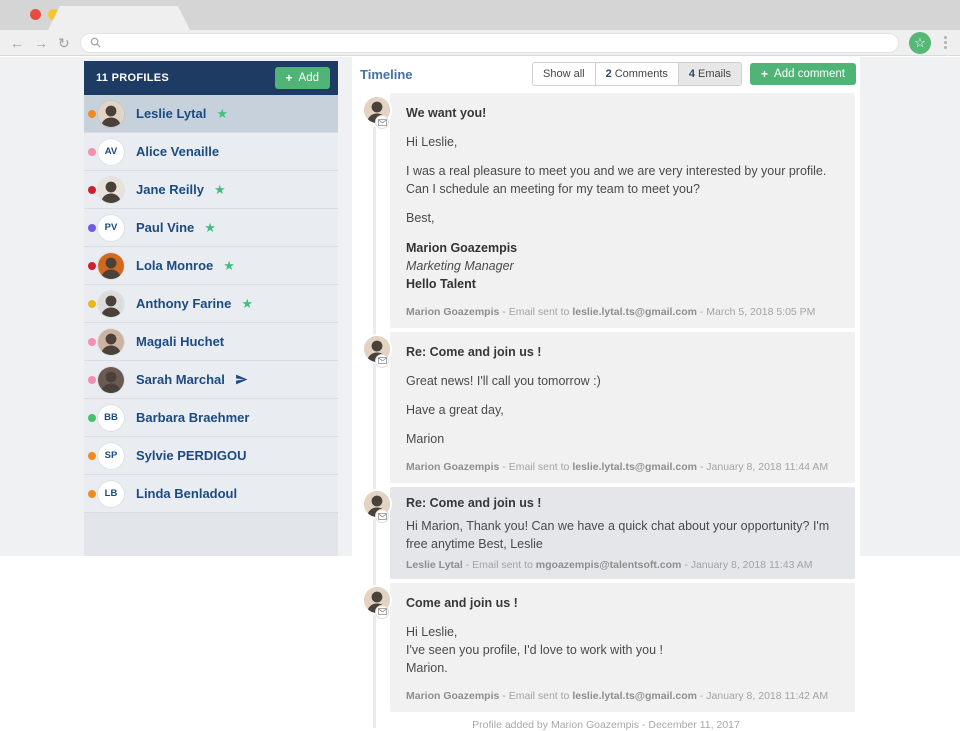 The image size is (960, 731). Describe the element at coordinates (709, 74) in the screenshot. I see `filter-emails: 4 Emails` at that location.